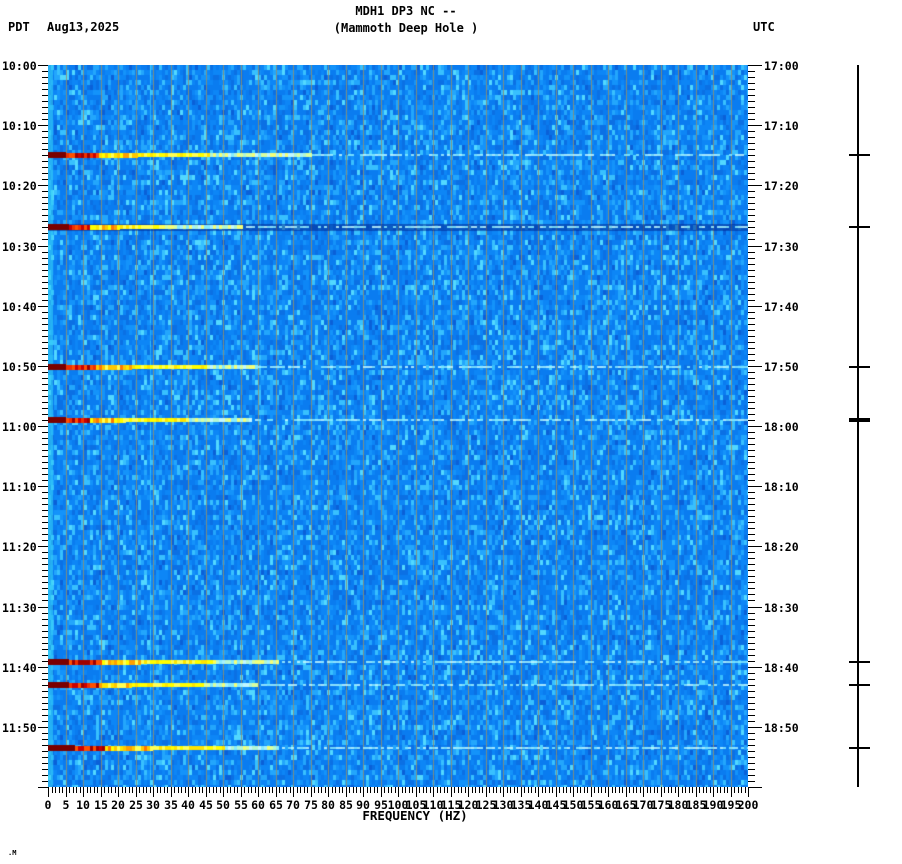 This screenshot has width=902, height=864. I want to click on left-time-label: 10:00, so click(19, 66).